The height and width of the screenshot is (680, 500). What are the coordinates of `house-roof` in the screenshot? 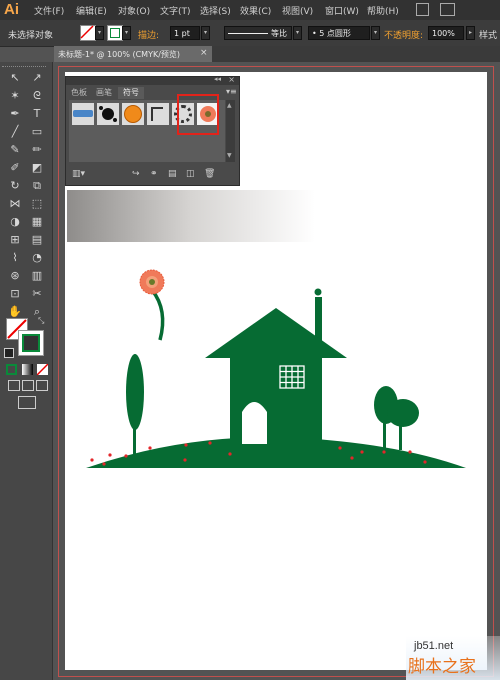 It's located at (276, 333).